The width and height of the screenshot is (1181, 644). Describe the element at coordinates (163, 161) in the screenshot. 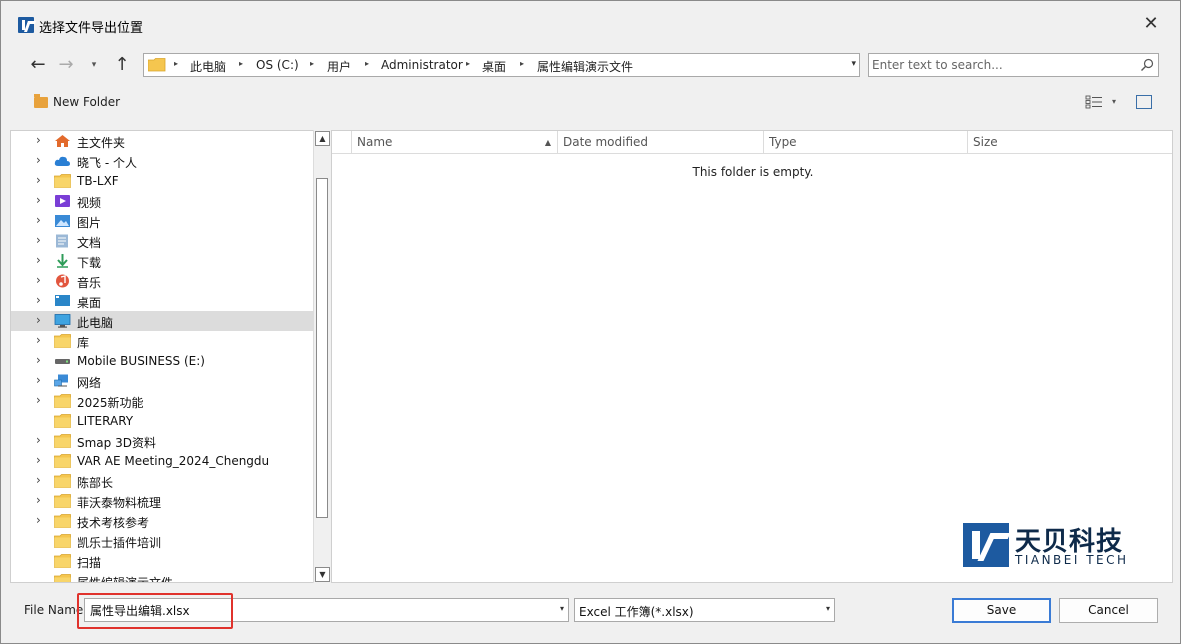

I see `tree-item: › 晓飞 - 个人` at that location.